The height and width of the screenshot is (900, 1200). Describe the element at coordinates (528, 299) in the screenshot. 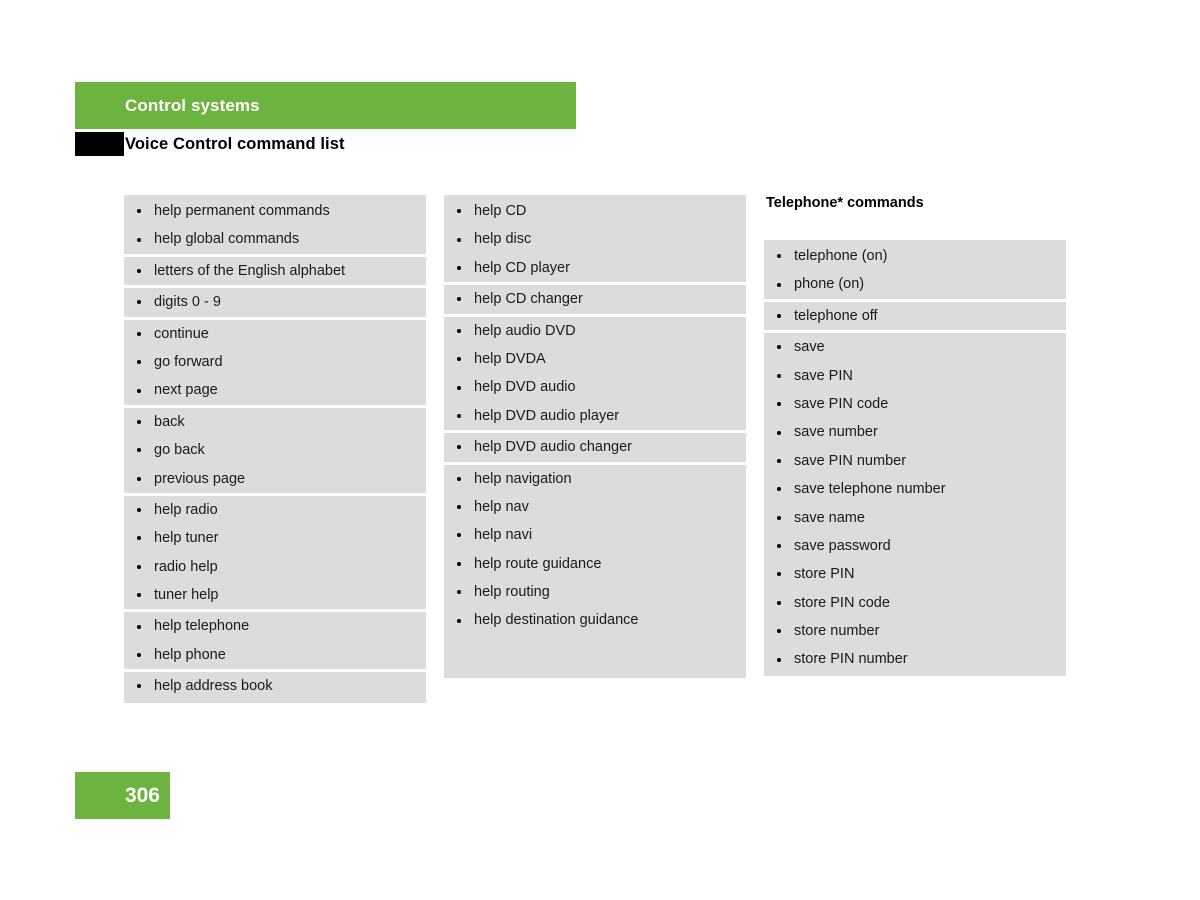

I see `command-label: help CD changer` at that location.